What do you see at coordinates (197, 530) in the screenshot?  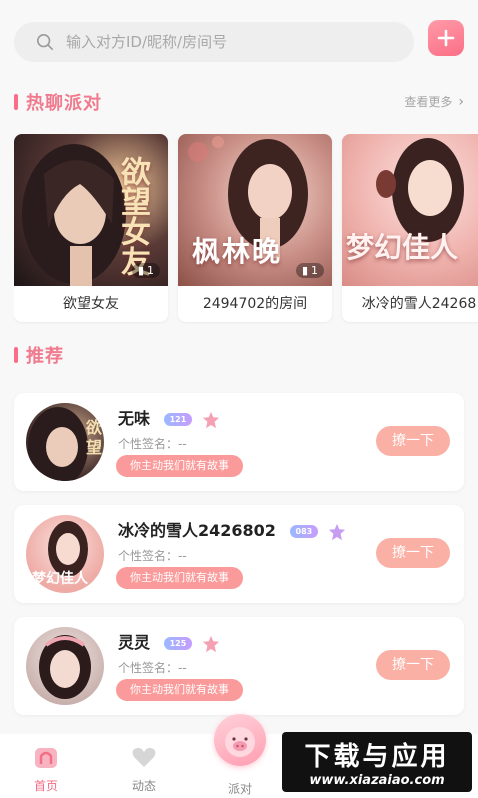 I see `user-name: 冰冷的雪人2426802` at bounding box center [197, 530].